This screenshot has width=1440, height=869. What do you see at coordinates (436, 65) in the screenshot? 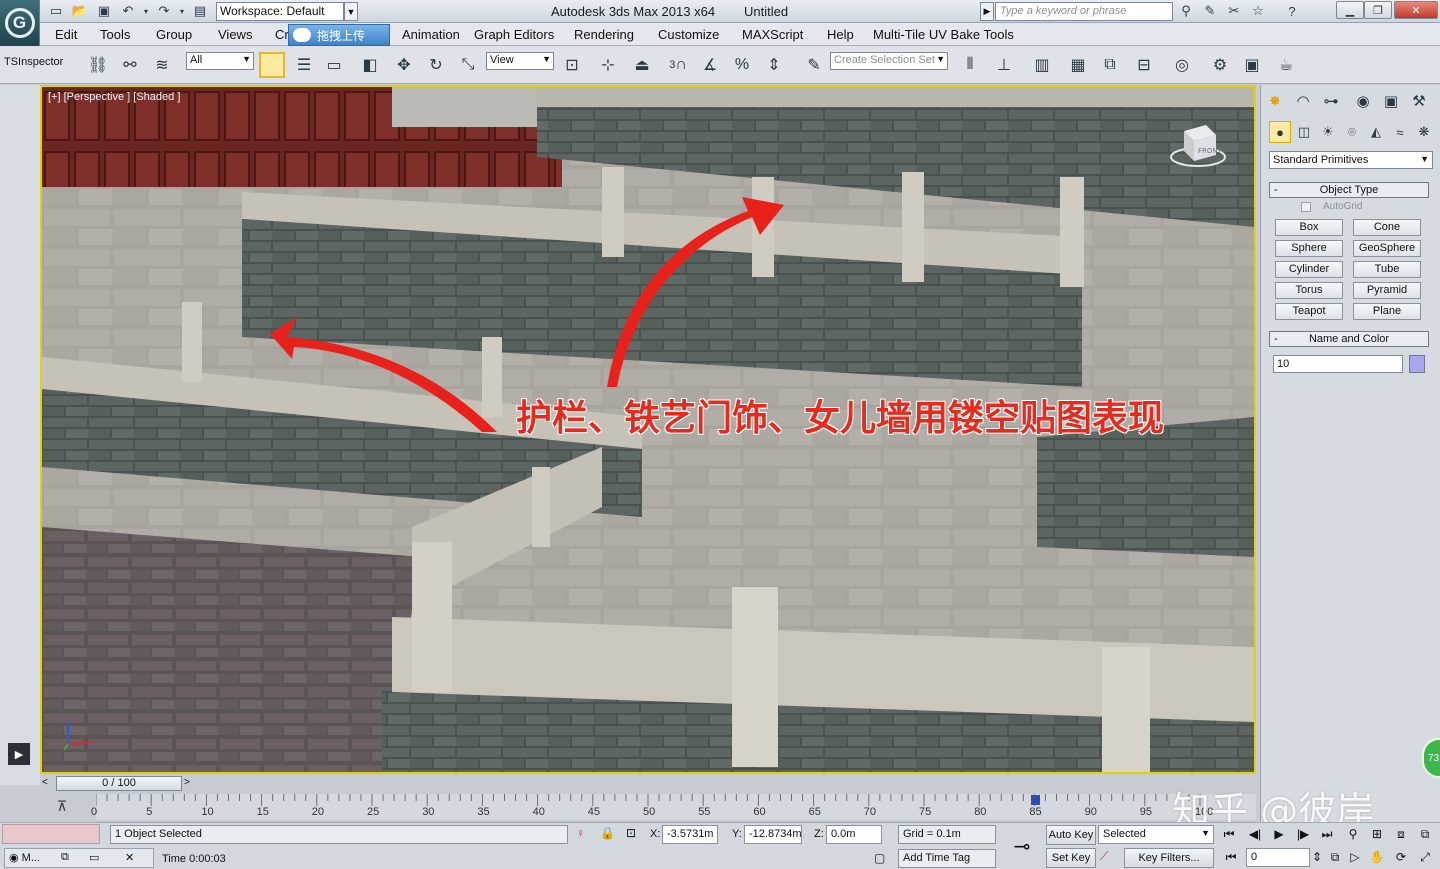
I see `select-and-rotate-icon: ↻` at bounding box center [436, 65].